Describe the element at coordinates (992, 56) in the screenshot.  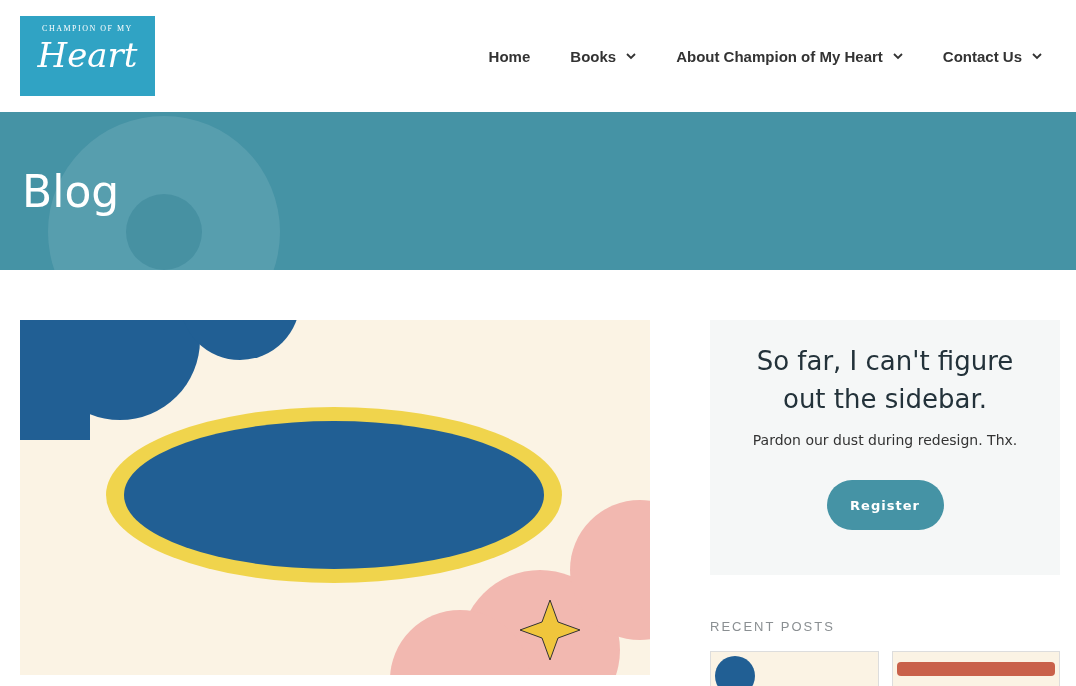
I see `nav-link: Contact Us` at that location.